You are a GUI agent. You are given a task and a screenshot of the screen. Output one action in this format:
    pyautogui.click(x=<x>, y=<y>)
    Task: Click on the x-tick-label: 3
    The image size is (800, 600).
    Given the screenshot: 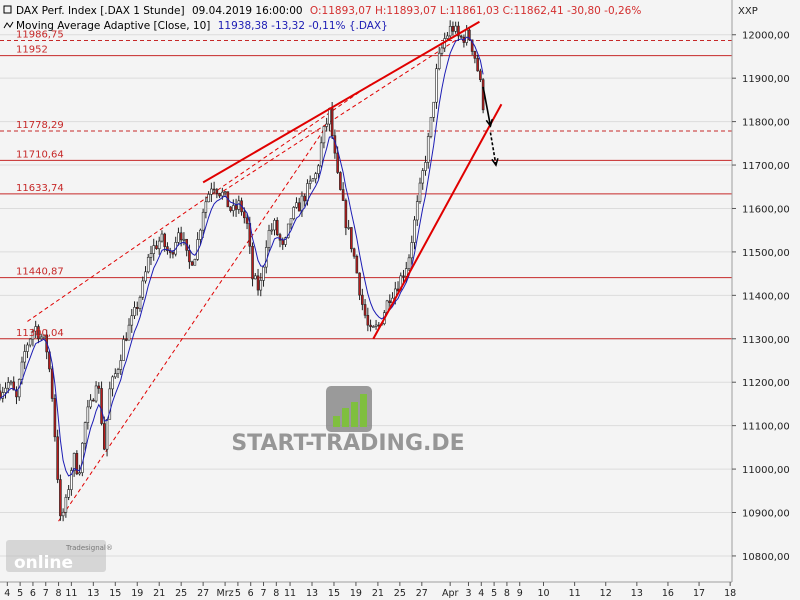 What is the action you would take?
    pyautogui.click(x=468, y=593)
    